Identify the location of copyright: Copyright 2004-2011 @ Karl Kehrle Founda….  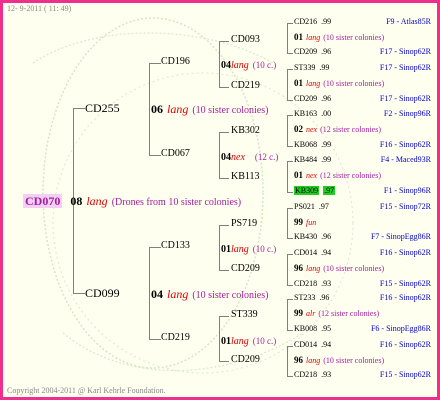
(86, 390).